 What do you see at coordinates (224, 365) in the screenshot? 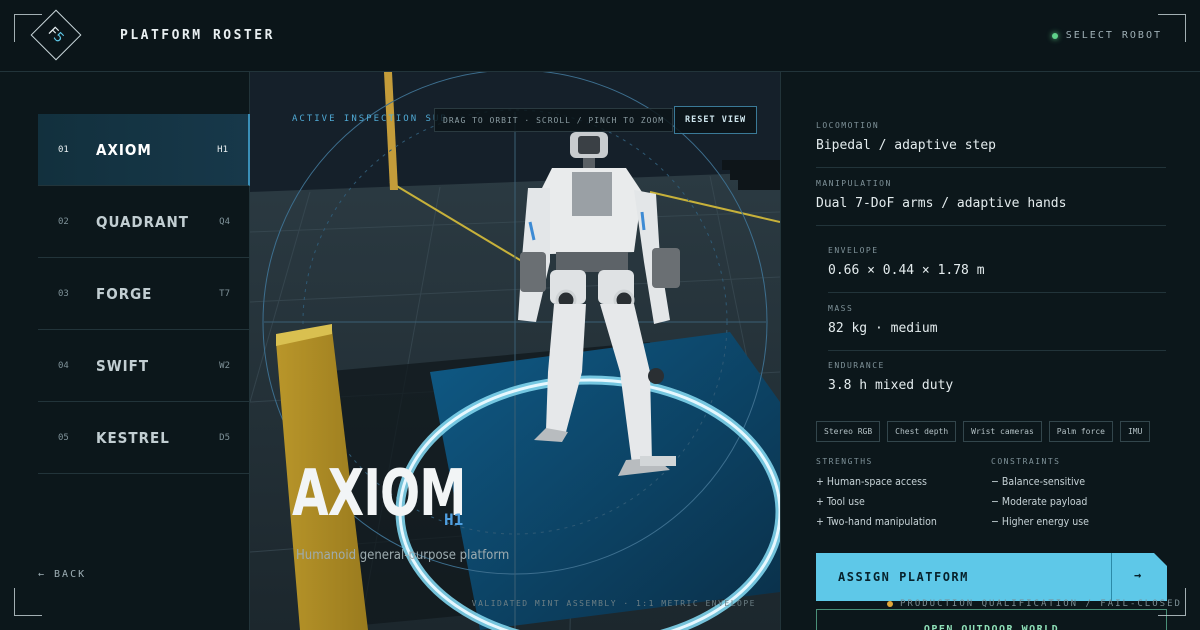
I see `roster-item-code: W2` at bounding box center [224, 365].